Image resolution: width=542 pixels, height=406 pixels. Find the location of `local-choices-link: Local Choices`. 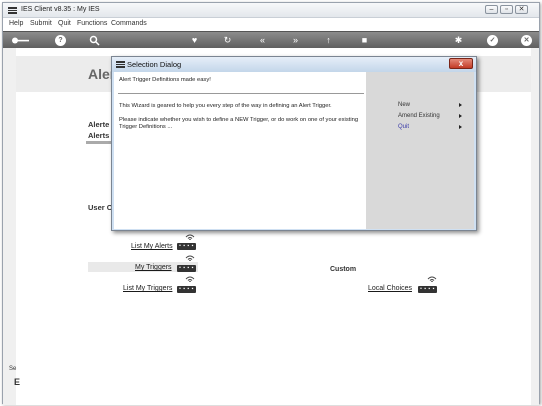

local-choices-link: Local Choices is located at coordinates (390, 288).